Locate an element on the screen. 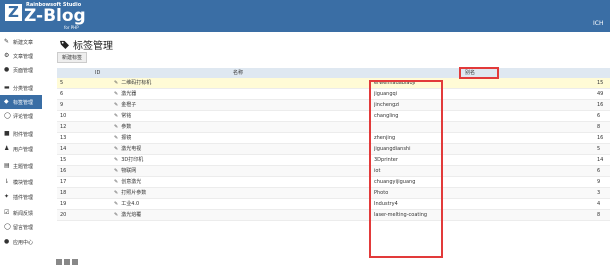 This screenshot has height=265, width=610. sidebar-item-users: ♟ 用户管理 is located at coordinates (21, 149).